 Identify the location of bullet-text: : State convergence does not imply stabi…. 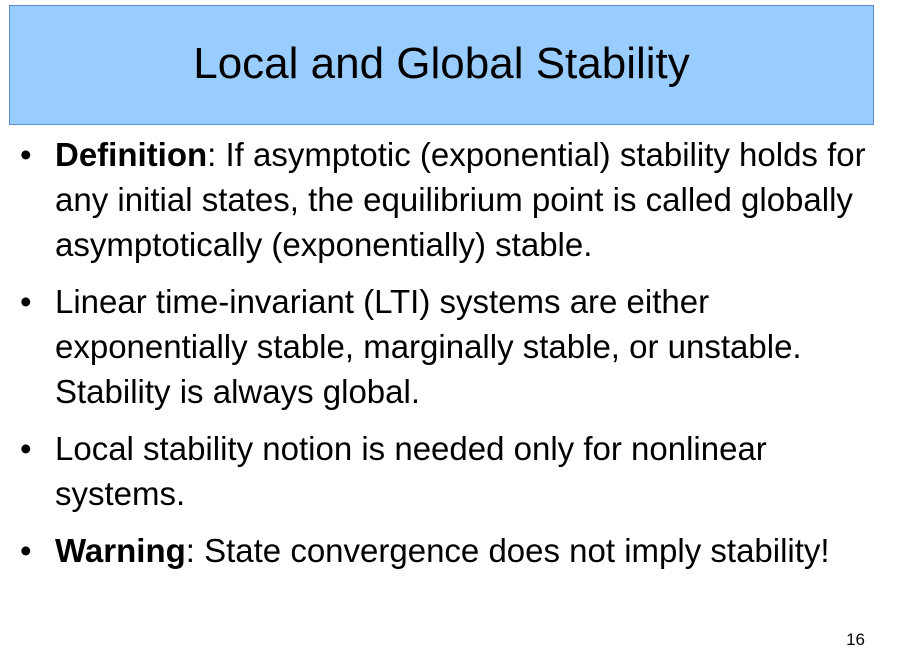
(507, 550).